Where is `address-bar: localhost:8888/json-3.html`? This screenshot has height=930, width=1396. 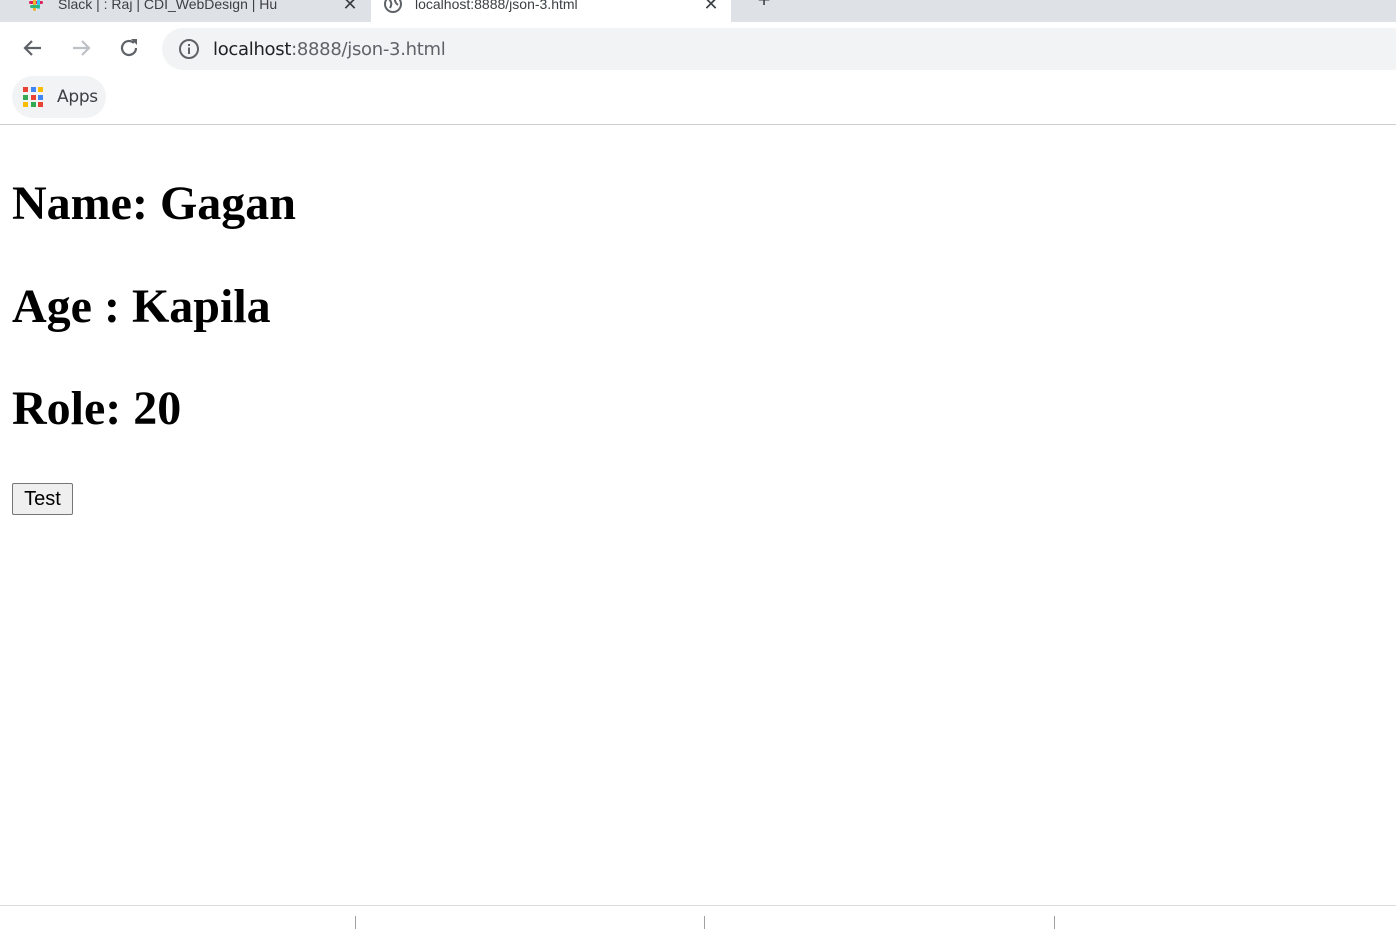
address-bar: localhost:8888/json-3.html is located at coordinates (779, 49).